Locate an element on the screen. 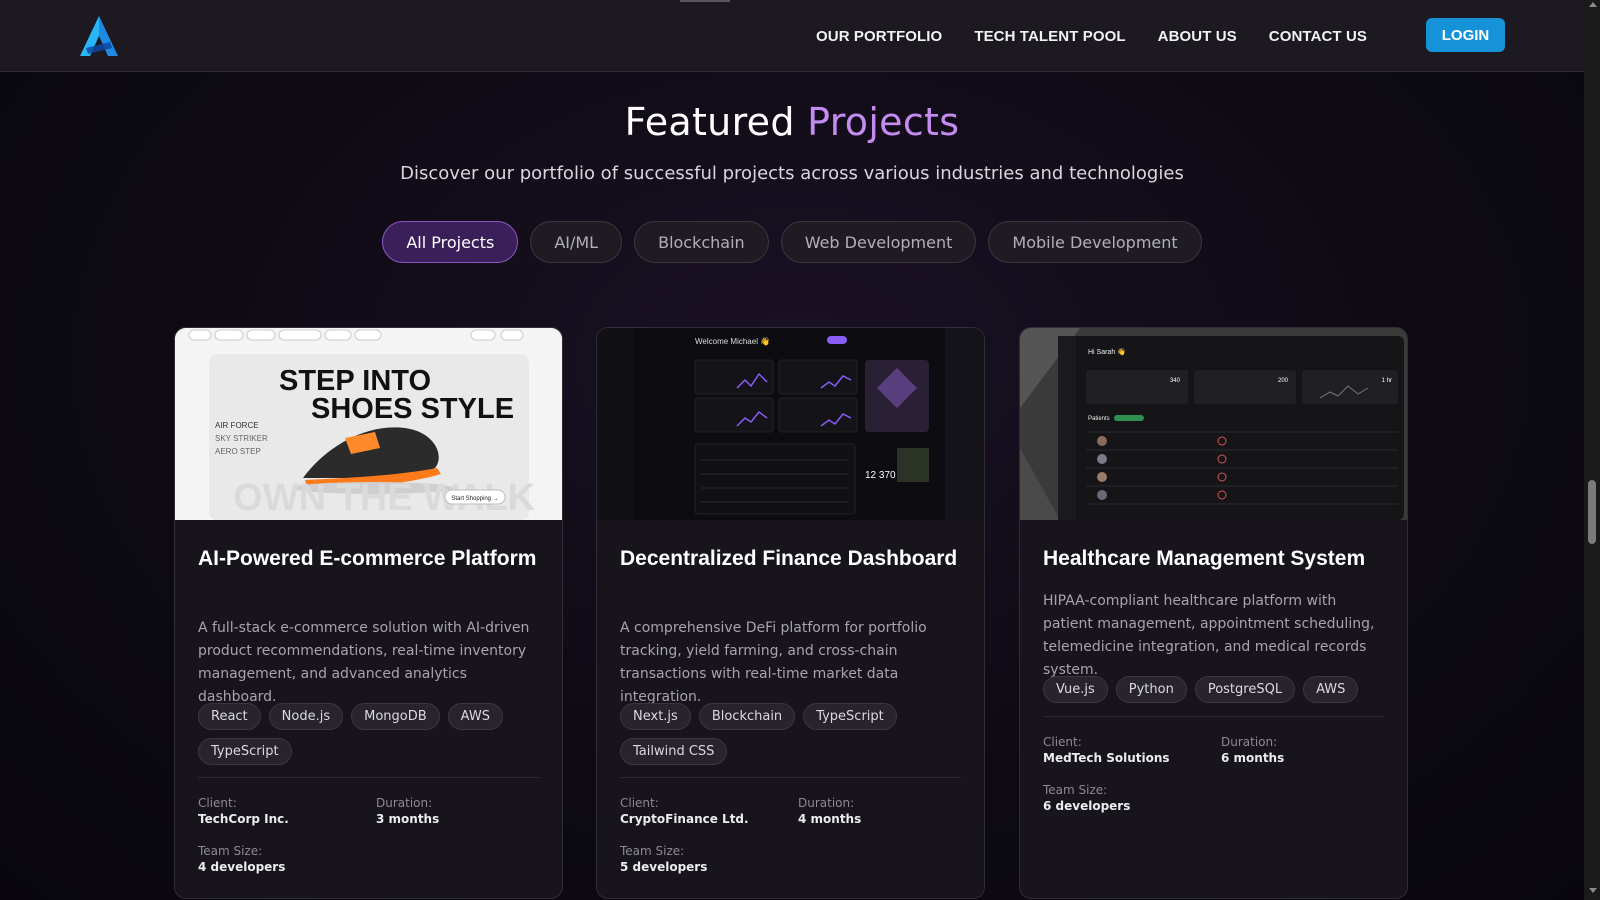 This screenshot has height=900, width=1600. brand-logo is located at coordinates (99, 36).